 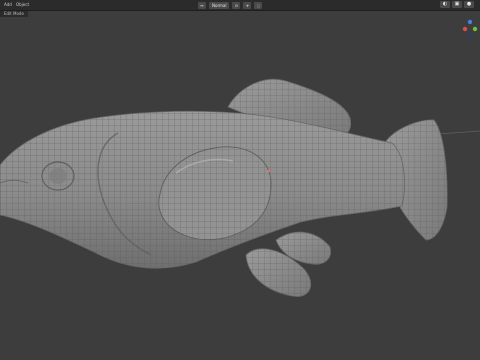 What do you see at coordinates (470, 36) in the screenshot?
I see `gizmo-neg-z-icon` at bounding box center [470, 36].